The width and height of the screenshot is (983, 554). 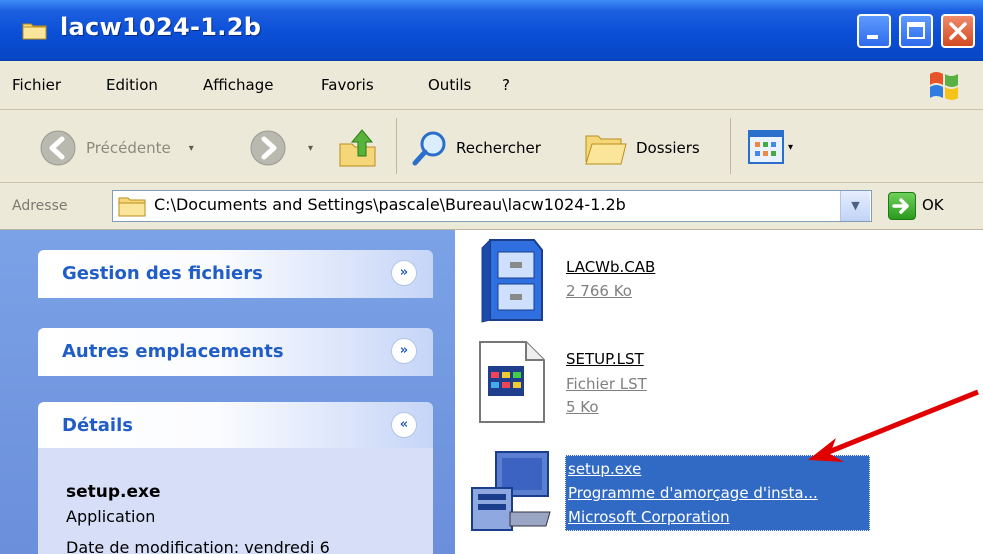 What do you see at coordinates (511, 491) in the screenshot?
I see `setup-exe-icon` at bounding box center [511, 491].